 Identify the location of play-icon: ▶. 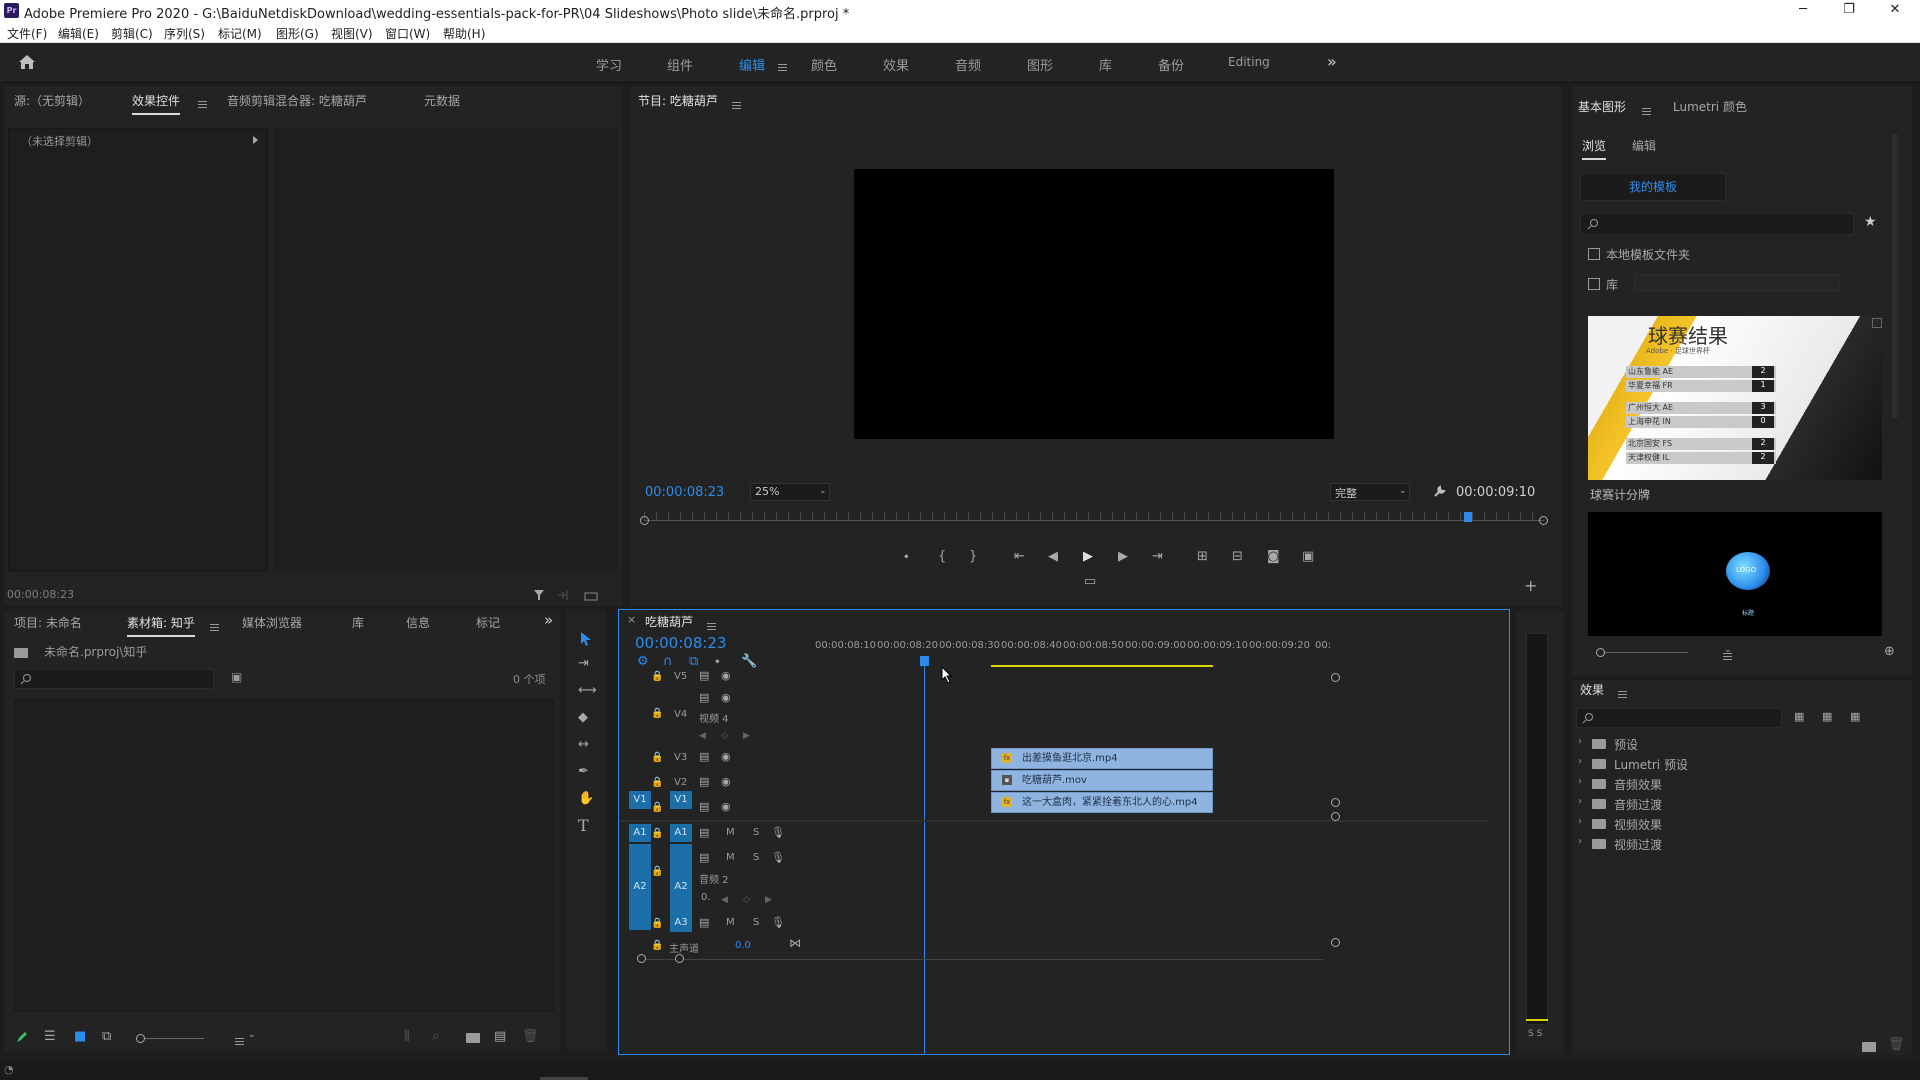
(1088, 557).